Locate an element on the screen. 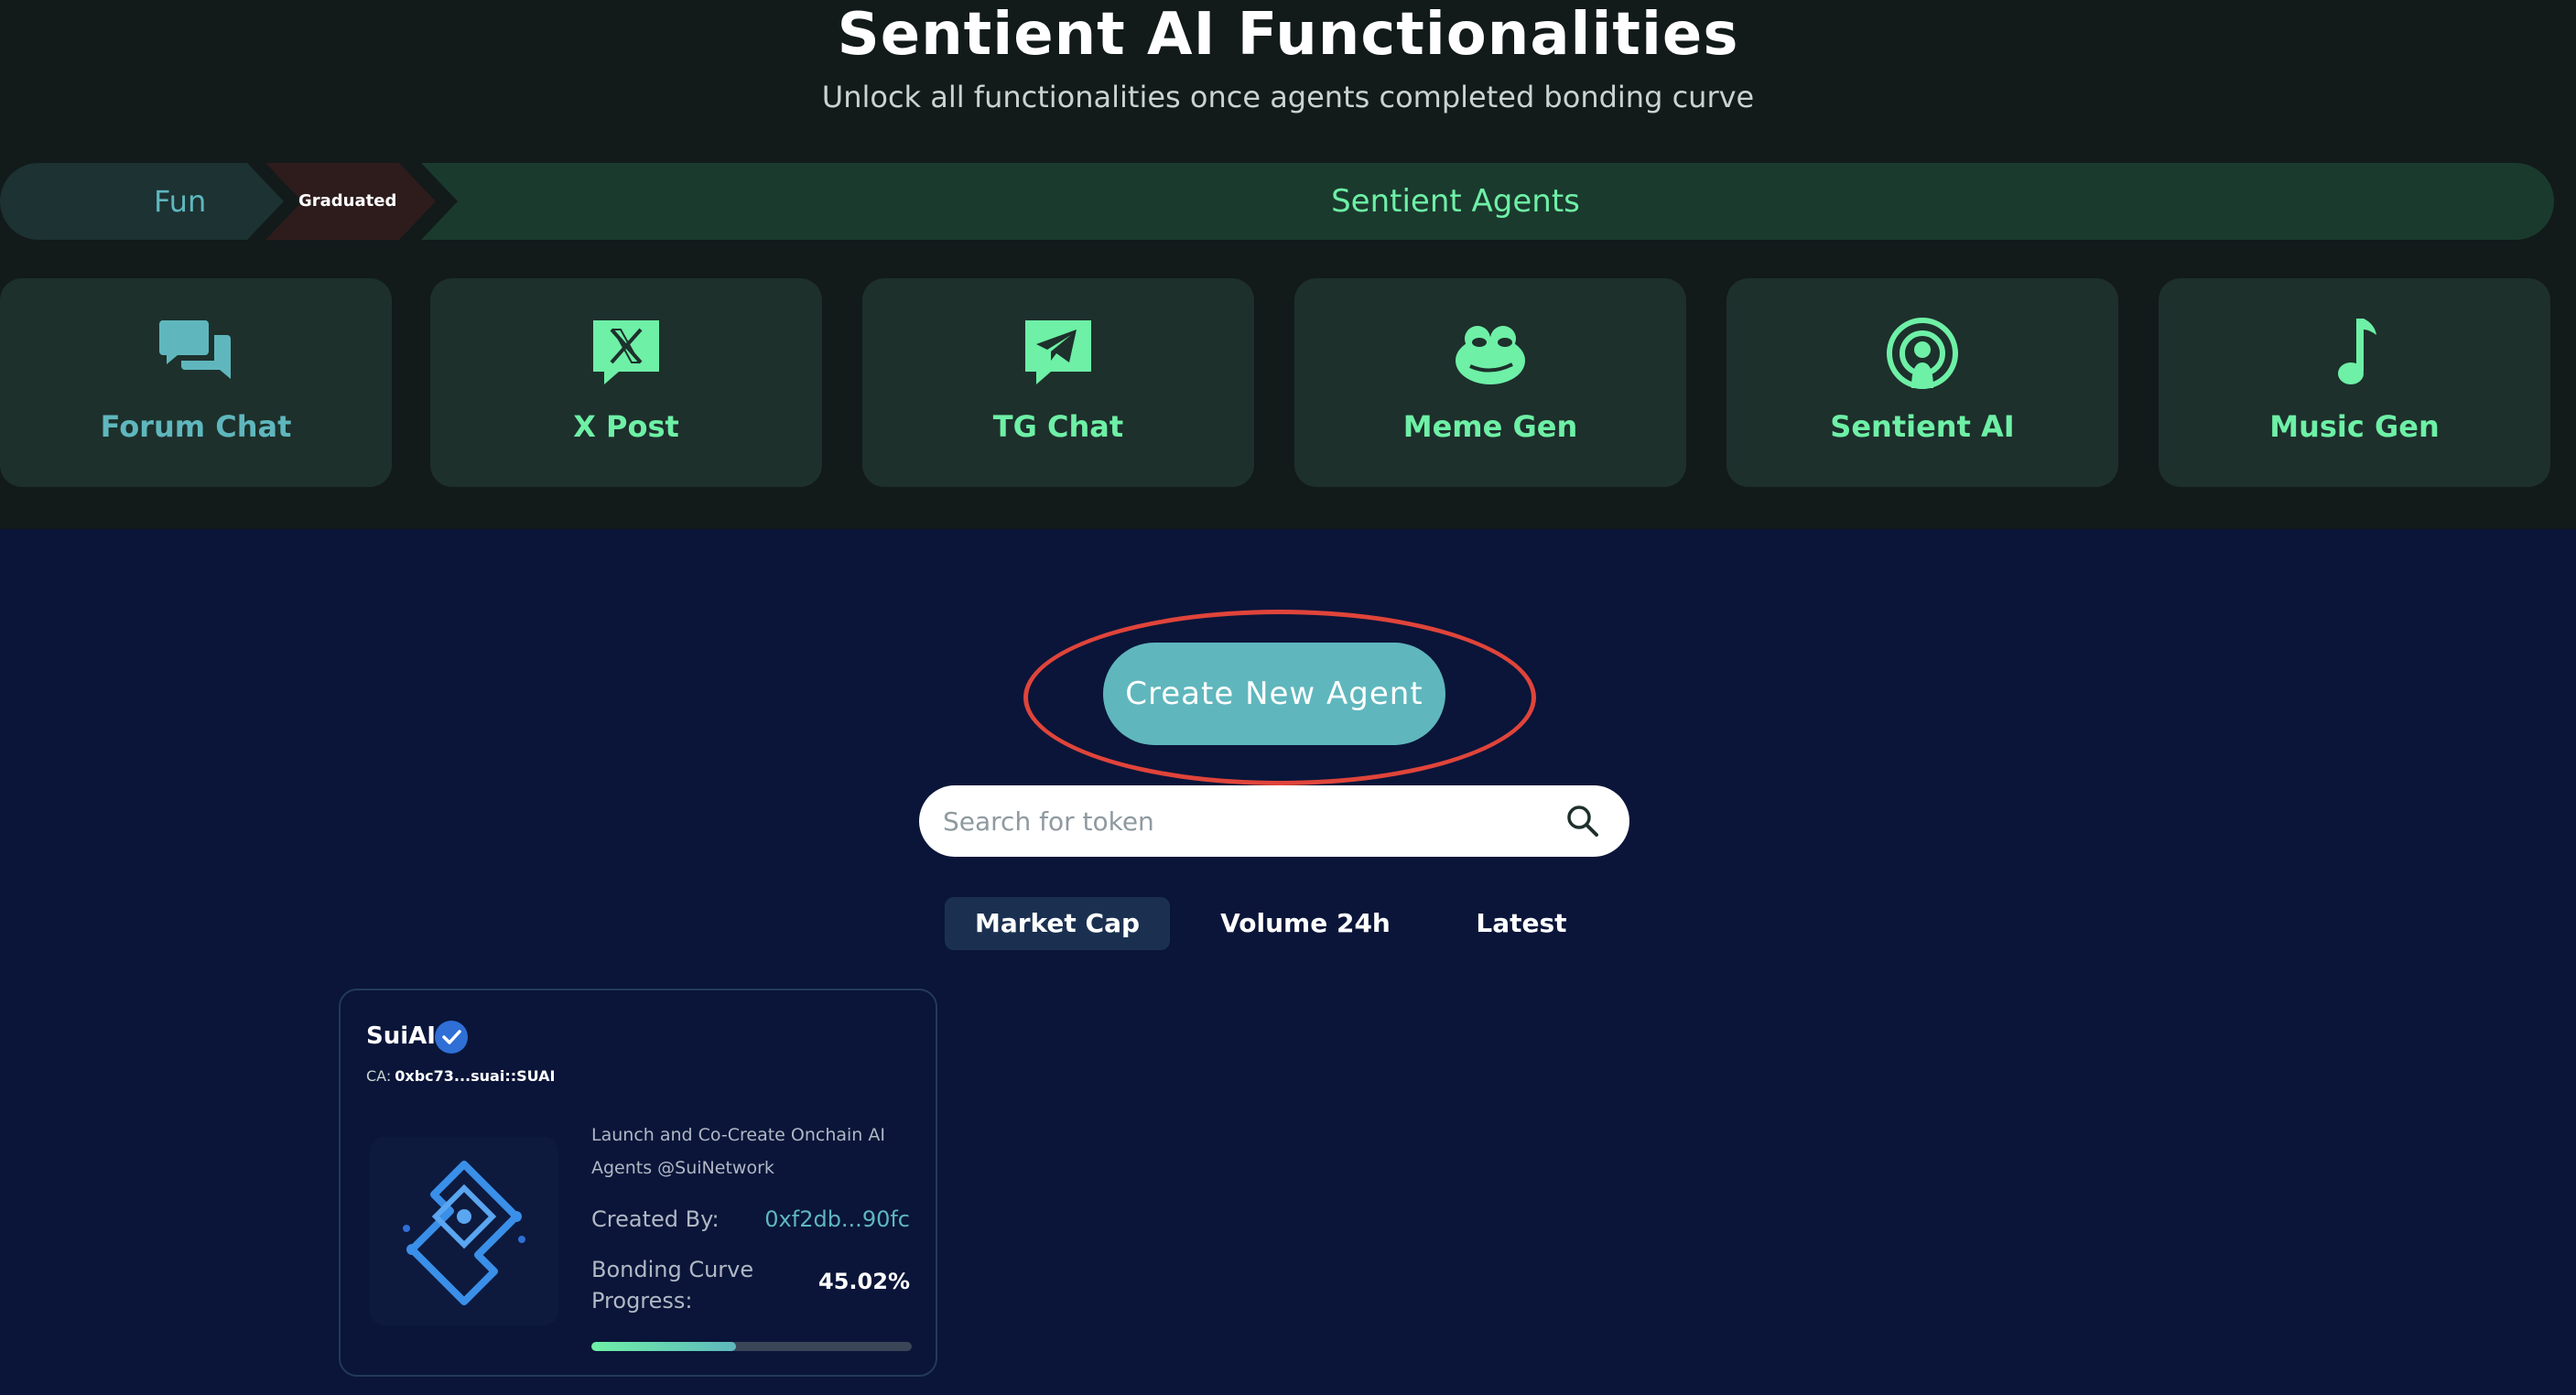 The width and height of the screenshot is (2576, 1395). tab-graduated-label: Graduated is located at coordinates (347, 202).